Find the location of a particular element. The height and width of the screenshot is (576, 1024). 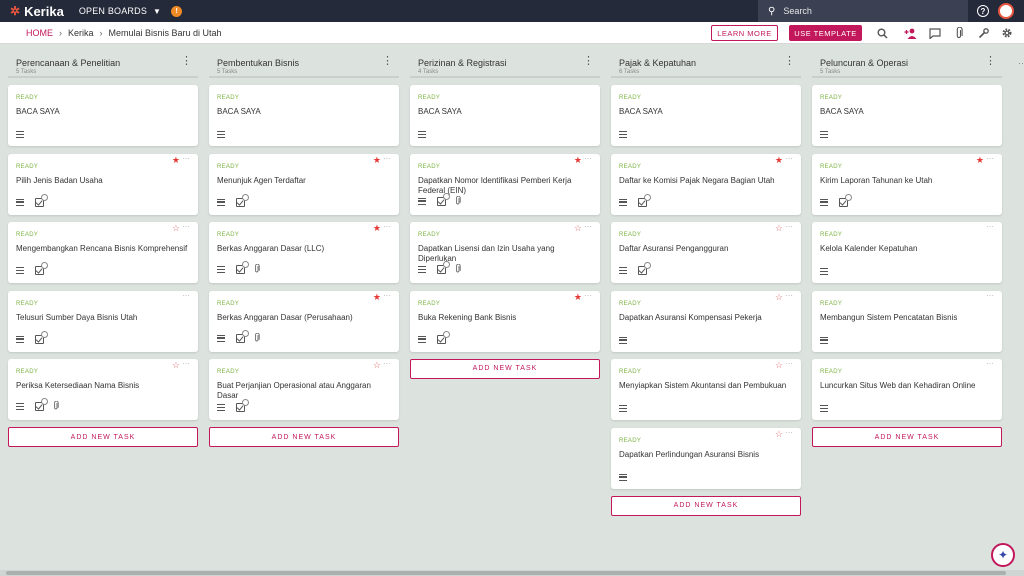

use-template-button: USE TEMPLATE is located at coordinates (825, 33).